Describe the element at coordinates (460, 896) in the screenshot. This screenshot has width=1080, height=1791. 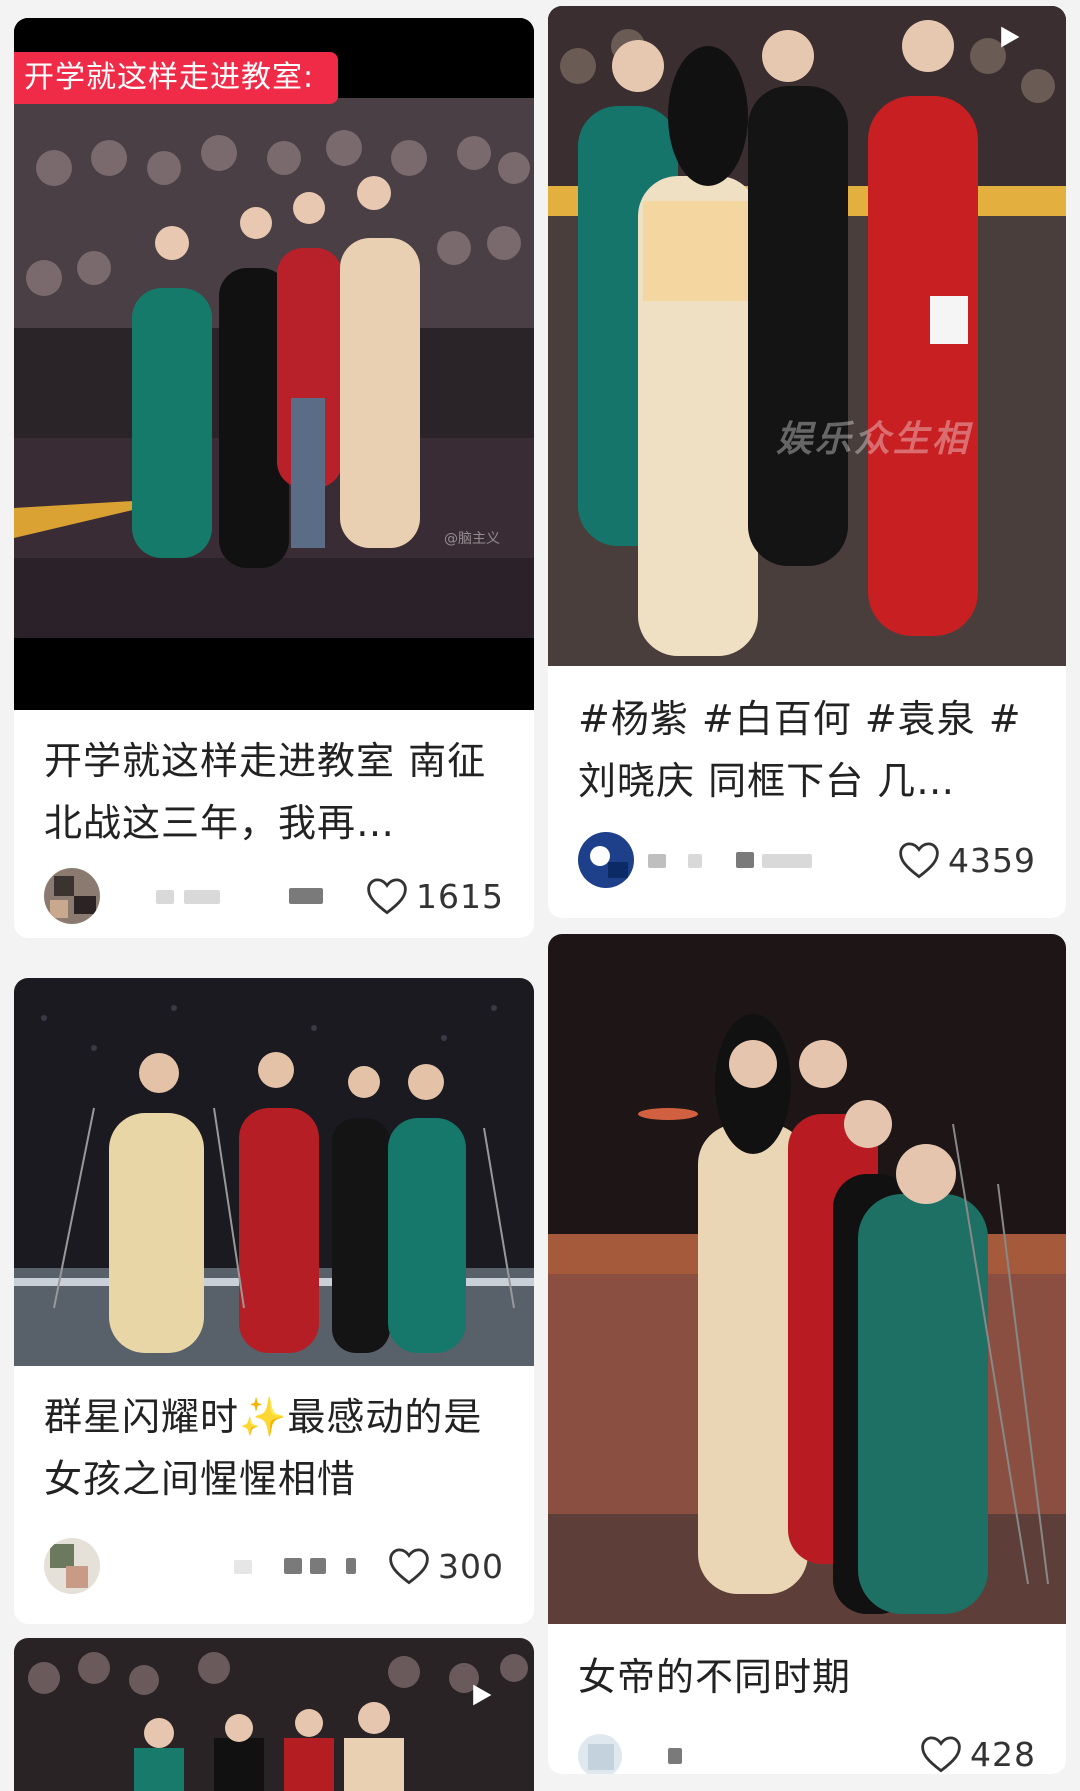
I see `like-count: 1615` at that location.